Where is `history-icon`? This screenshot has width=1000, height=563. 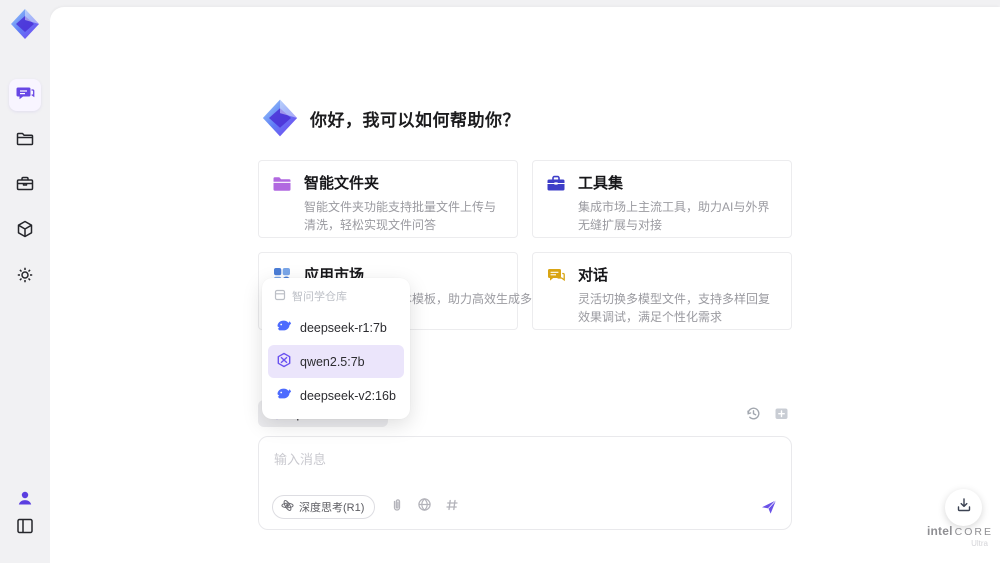 history-icon is located at coordinates (753, 416).